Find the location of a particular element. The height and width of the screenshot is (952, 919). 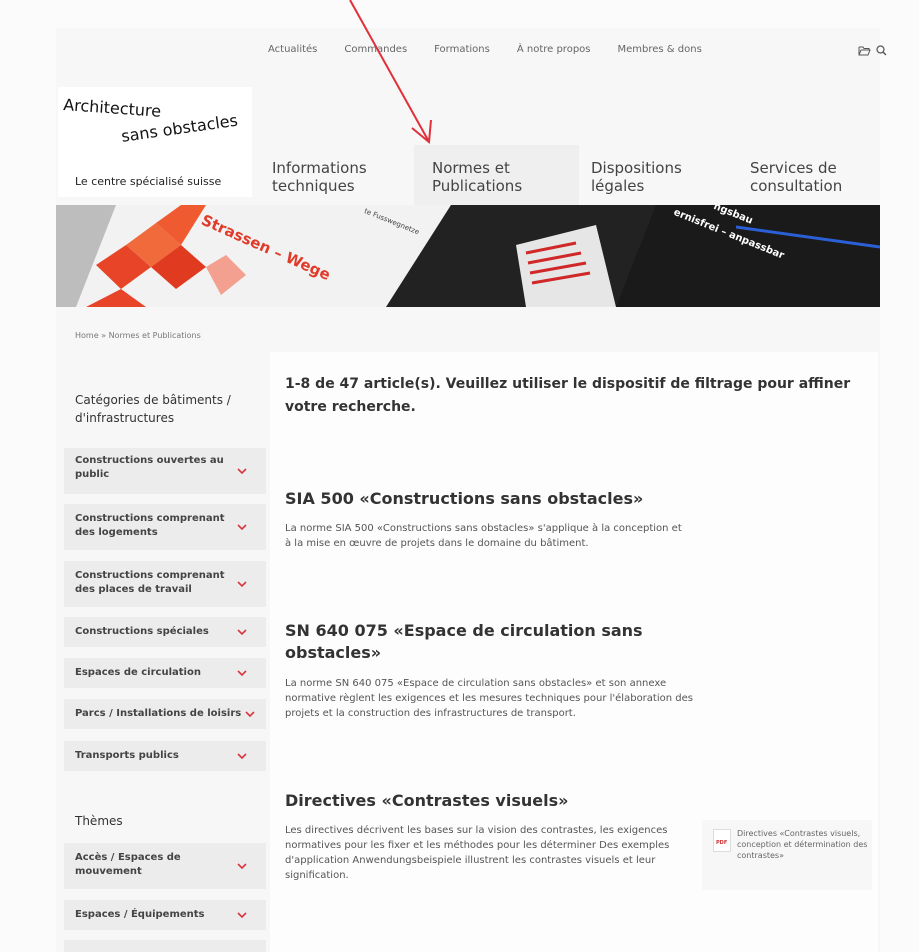

sidebar-item-access-movement: Accès / Espaces de mouvement is located at coordinates (165, 866).